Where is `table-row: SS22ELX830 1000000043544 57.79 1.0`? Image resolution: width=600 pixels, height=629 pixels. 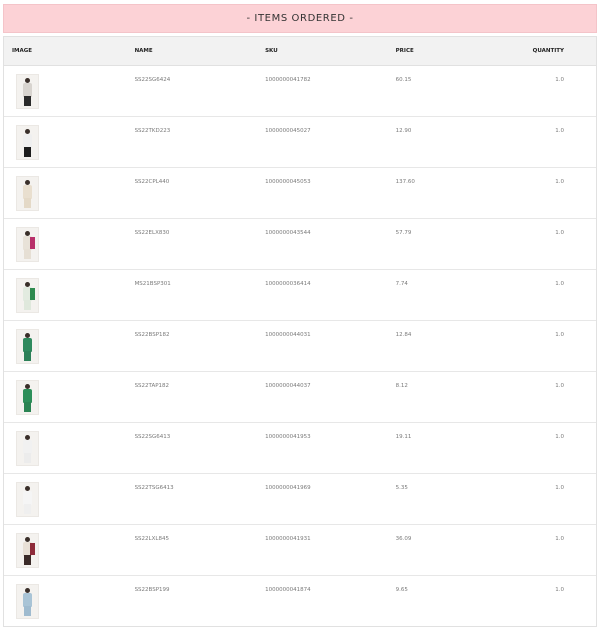
table-row: SS22ELX830 1000000043544 57.79 1.0 is located at coordinates (300, 244).